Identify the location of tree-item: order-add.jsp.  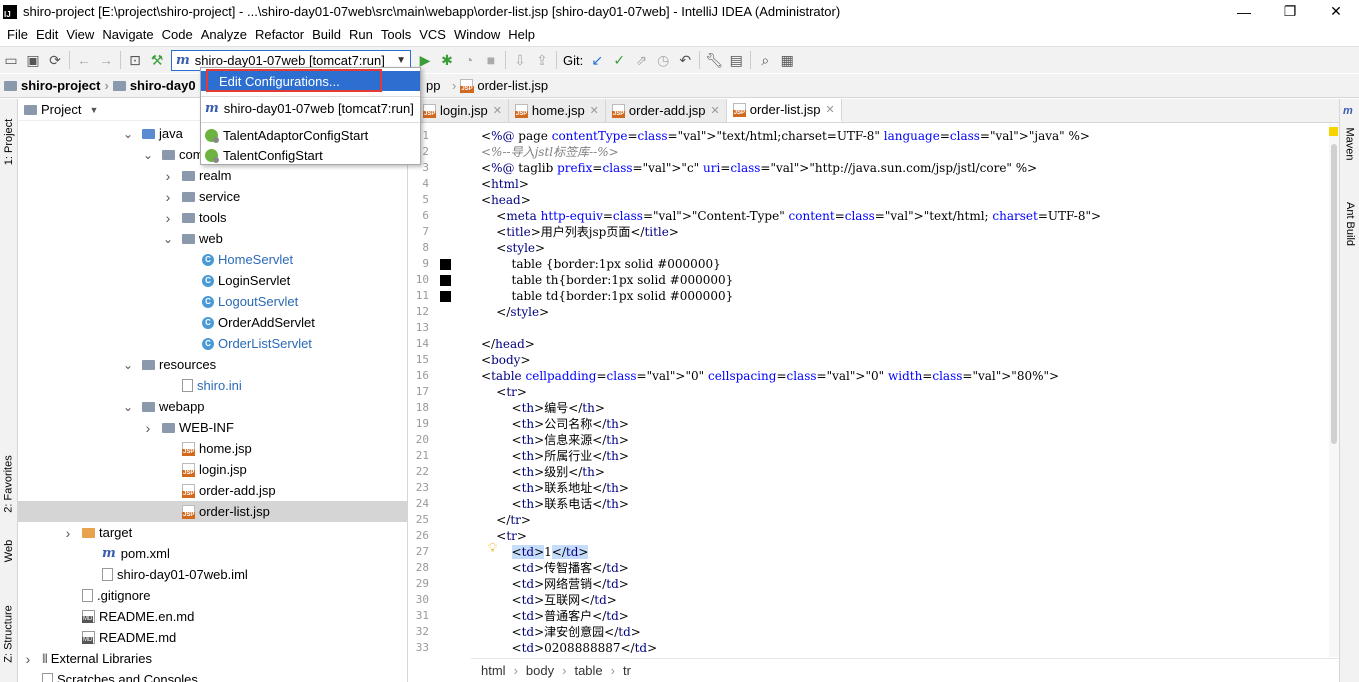
(212, 490).